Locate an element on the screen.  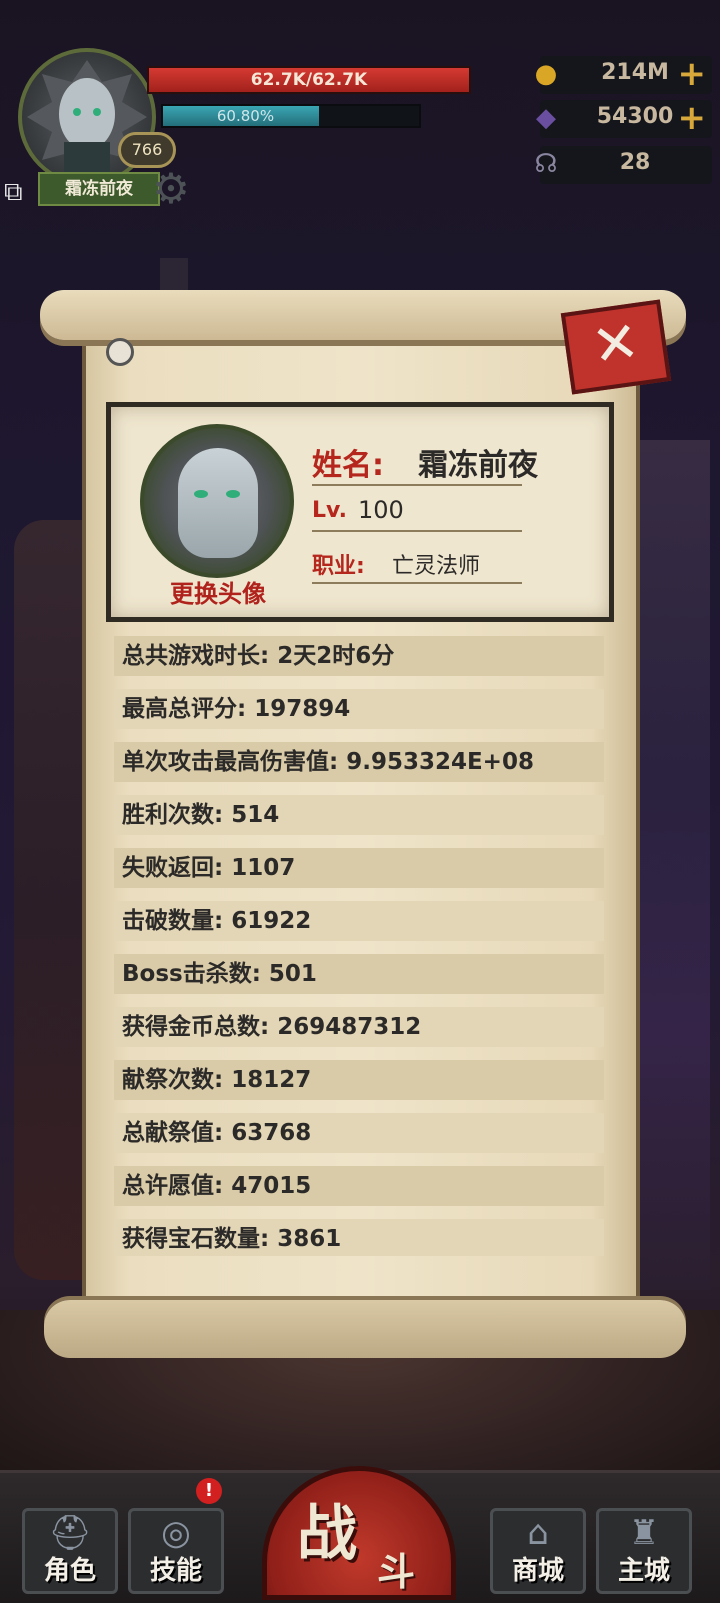
key-resource: ☊ 28 is located at coordinates (623, 165).